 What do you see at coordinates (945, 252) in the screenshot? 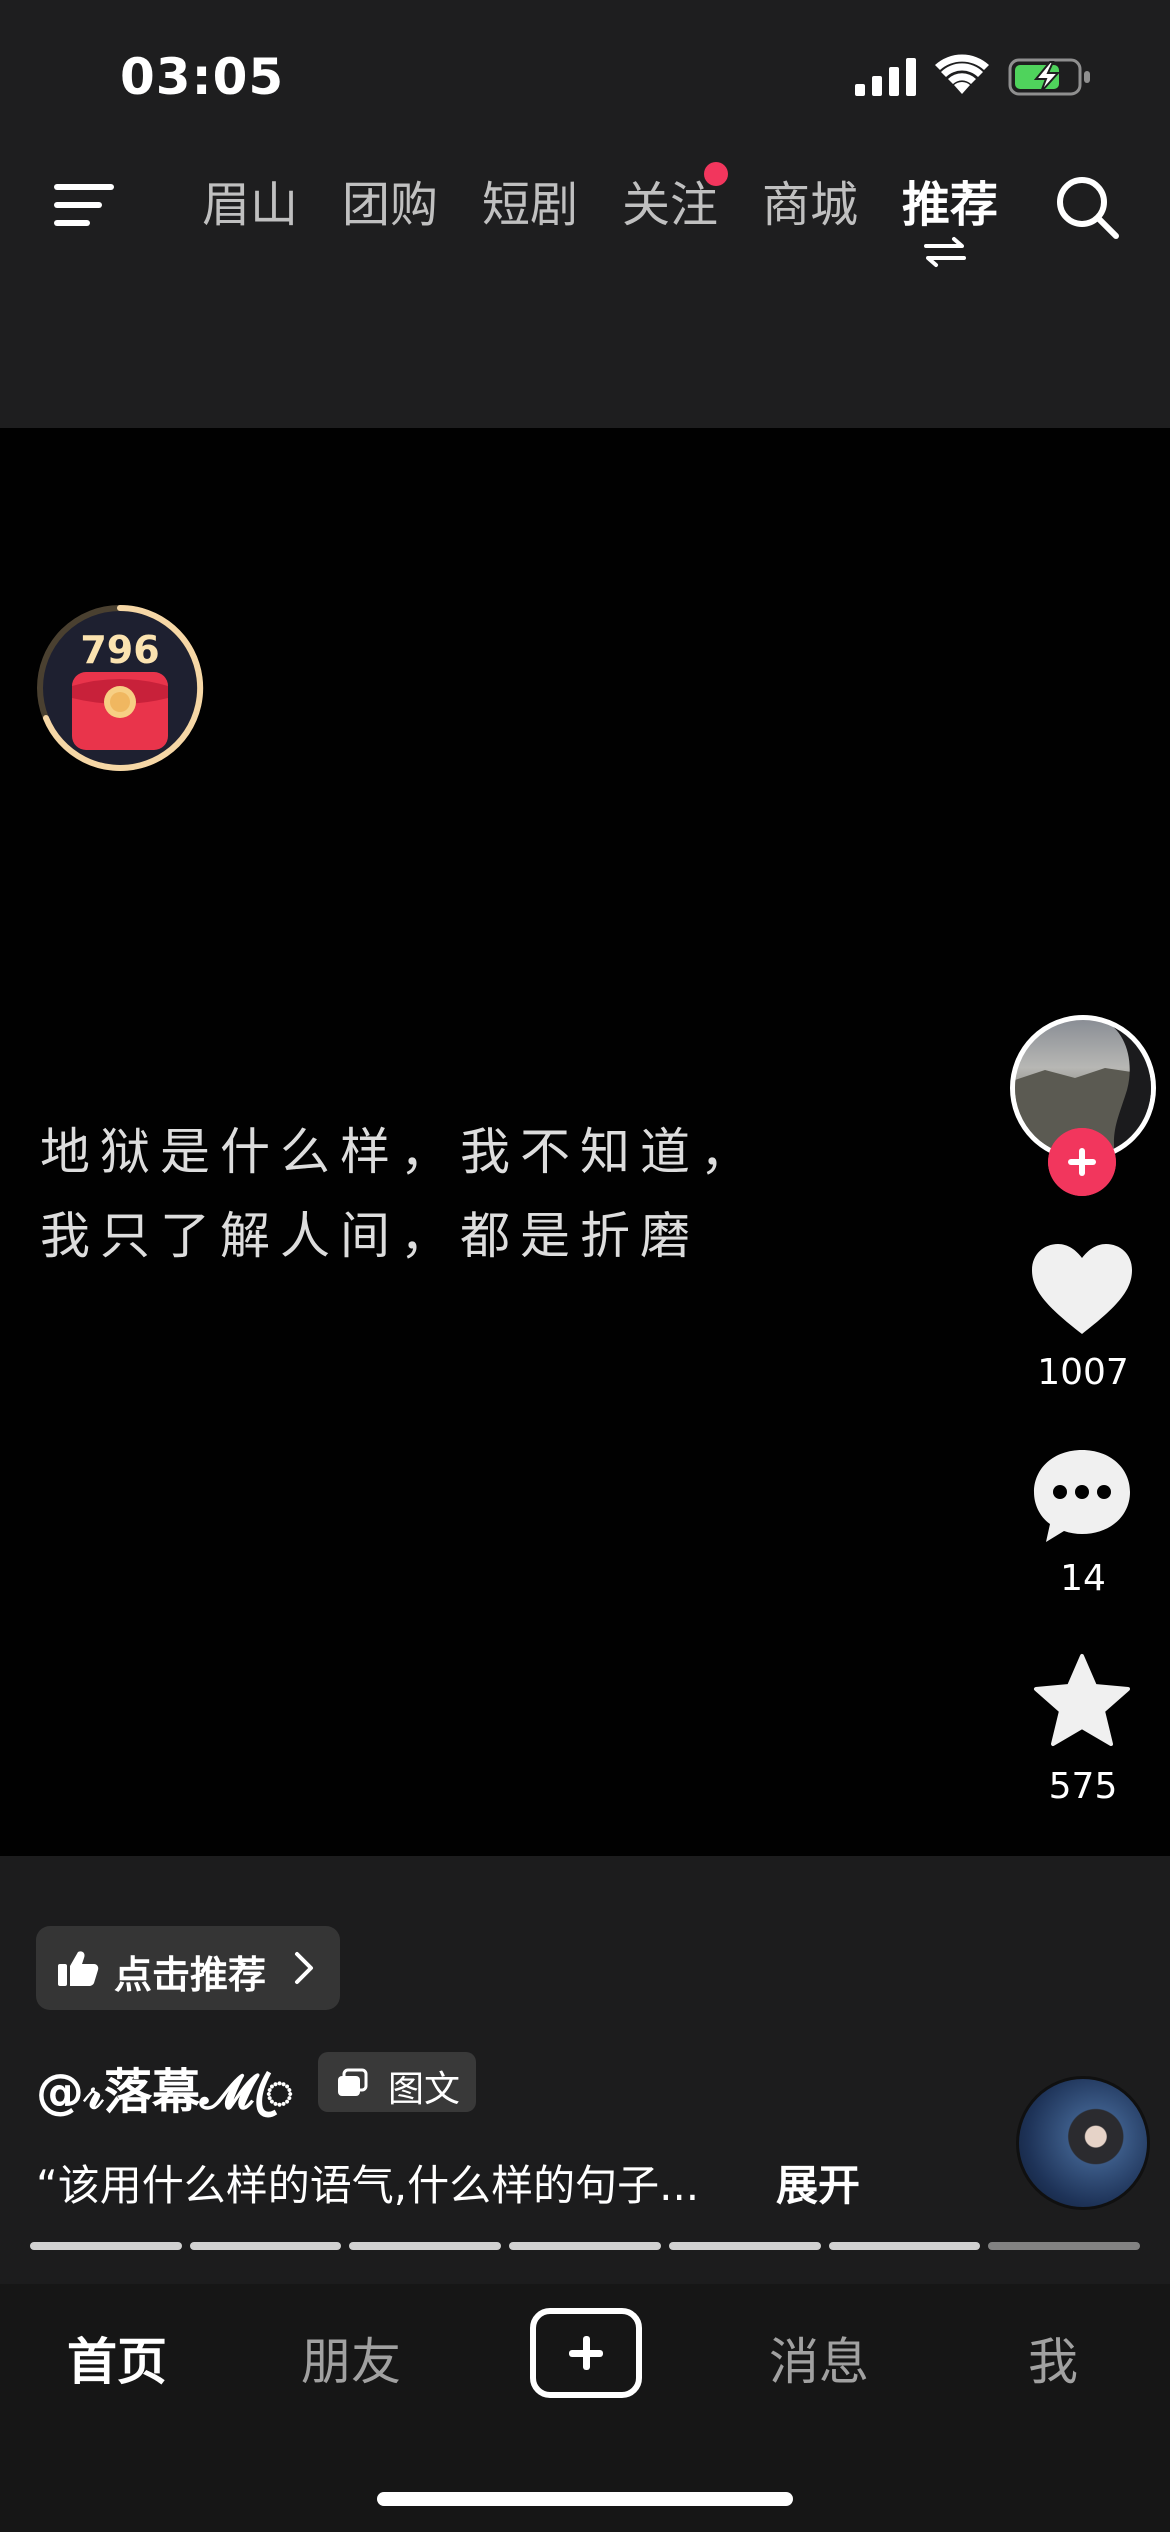
I see `swap-icon` at bounding box center [945, 252].